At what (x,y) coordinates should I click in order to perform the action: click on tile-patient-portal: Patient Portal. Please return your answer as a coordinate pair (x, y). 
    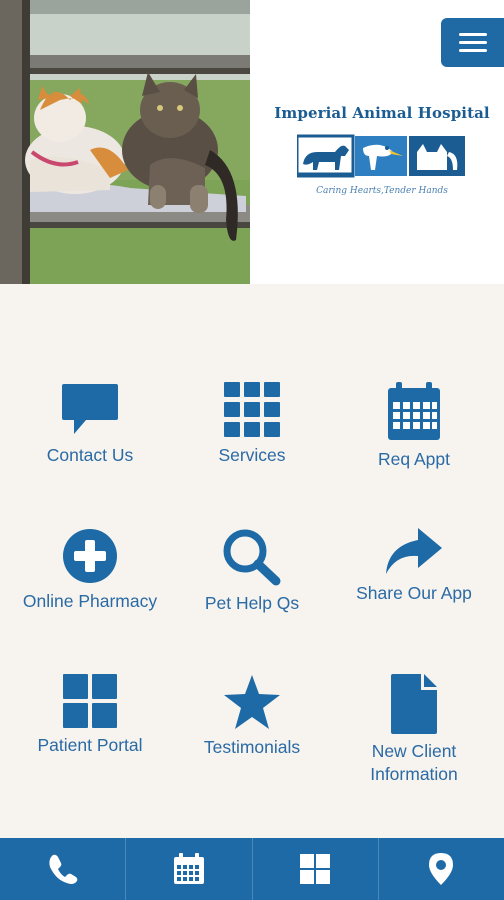
    Looking at the image, I should click on (90, 665).